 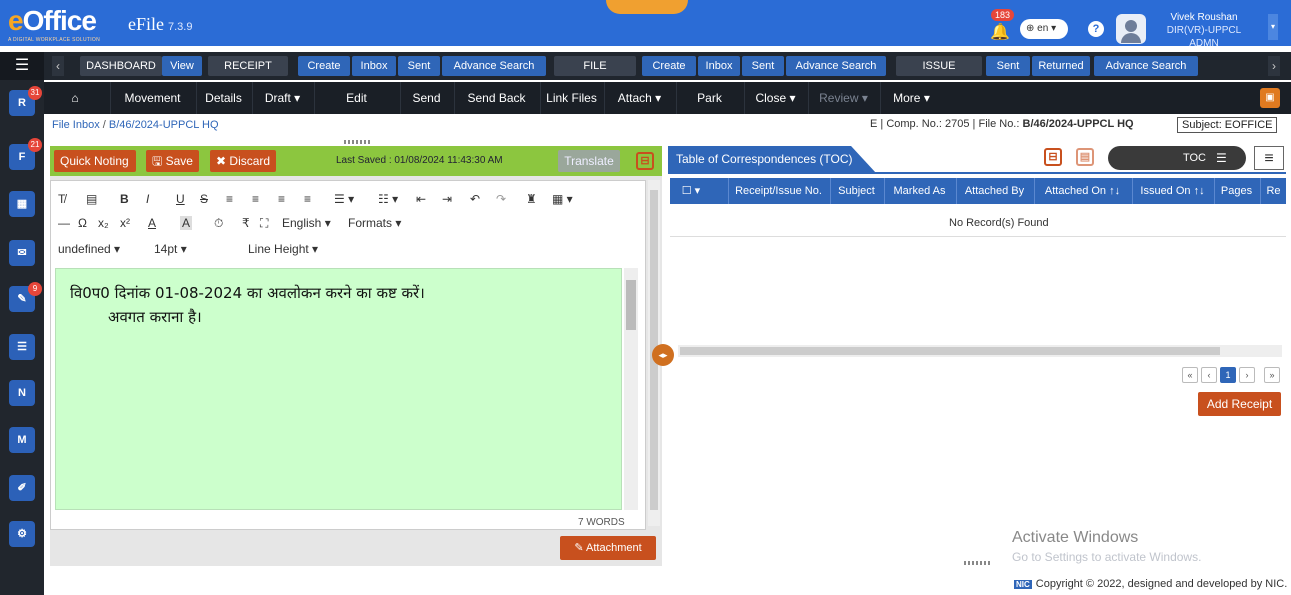 I want to click on nav-receipt-inbox: Inbox, so click(x=374, y=66).